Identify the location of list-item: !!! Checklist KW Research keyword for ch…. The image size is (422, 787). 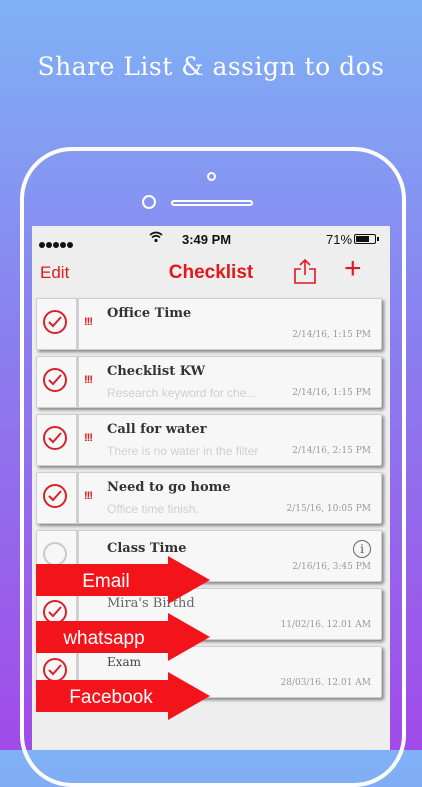
(209, 382).